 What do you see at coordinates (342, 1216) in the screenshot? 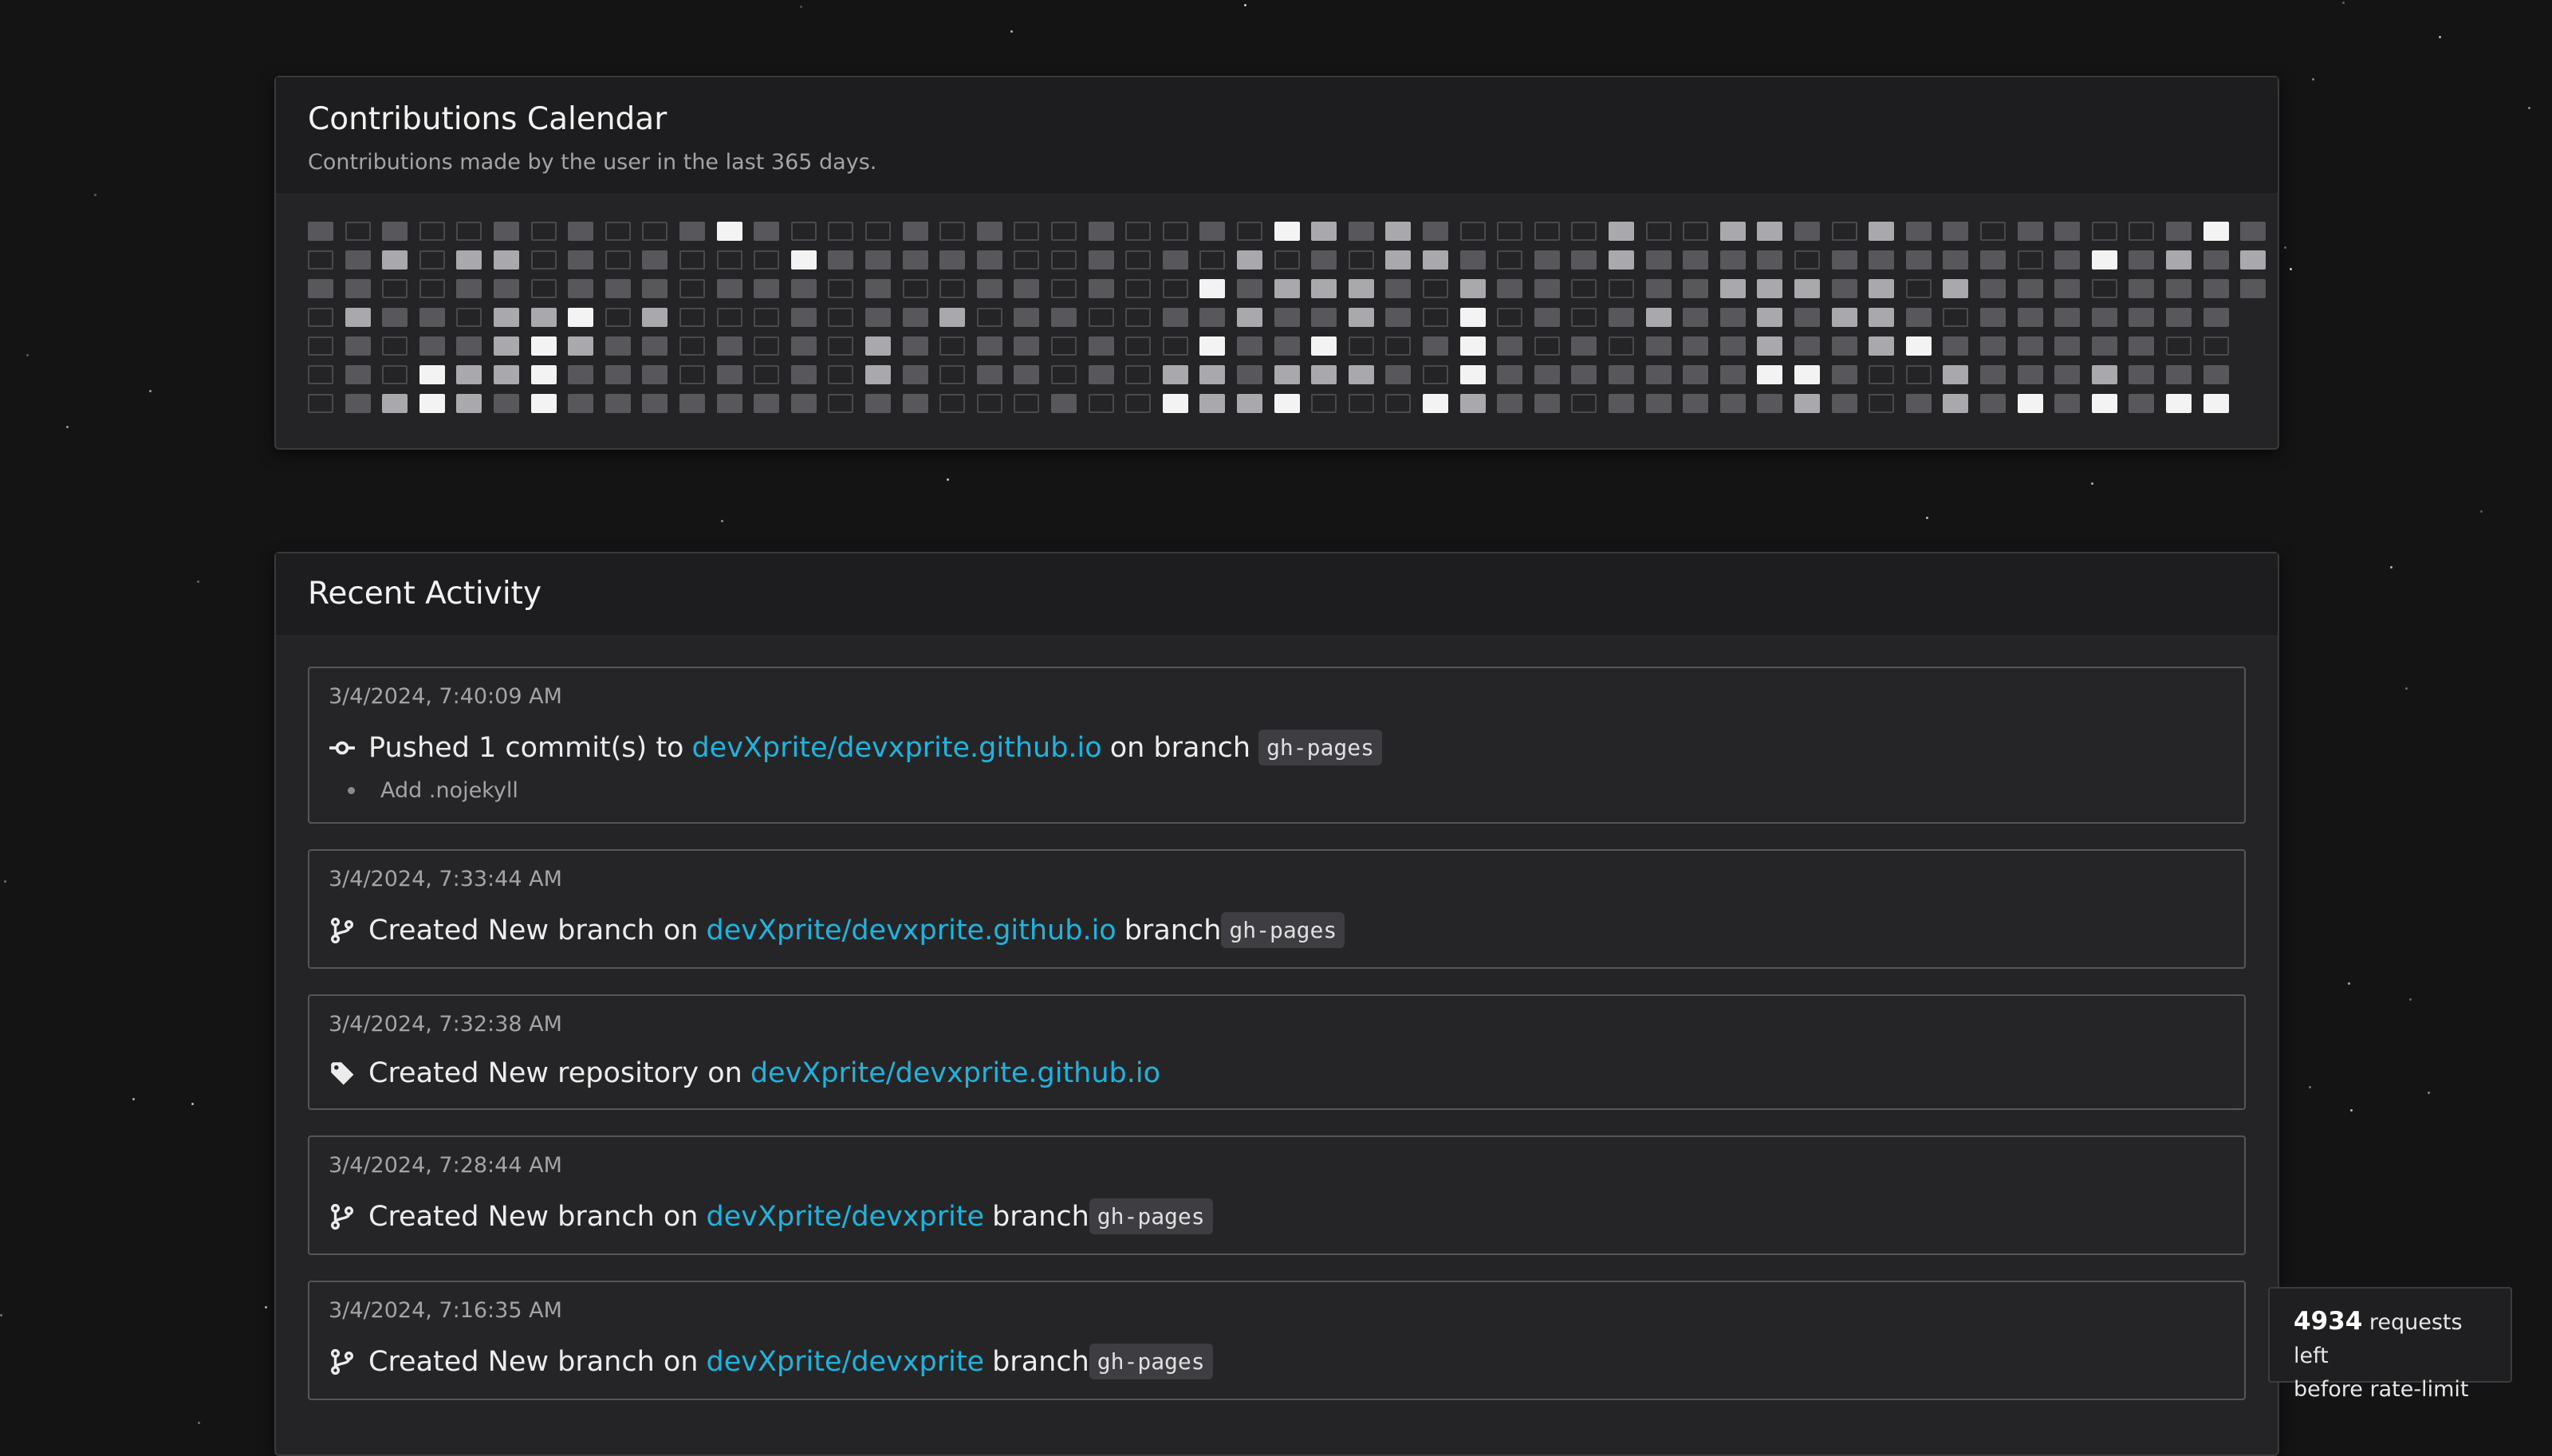
I see `git-branch-icon` at bounding box center [342, 1216].